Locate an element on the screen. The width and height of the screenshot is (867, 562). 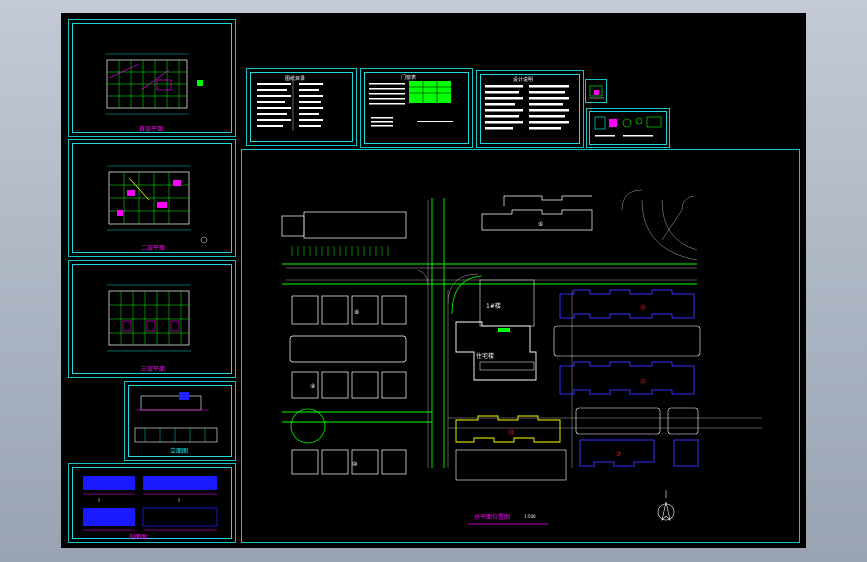
plan-2-title: 二层平面 is located at coordinates (153, 248).